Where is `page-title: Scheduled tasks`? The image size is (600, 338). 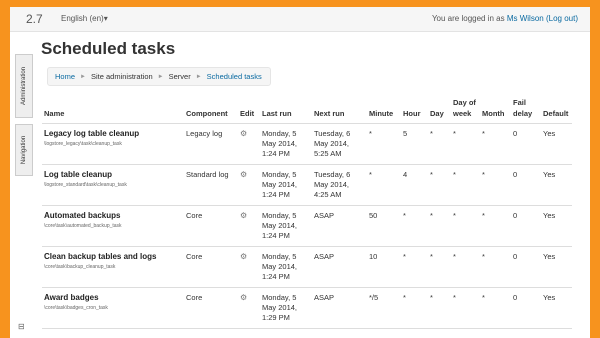
page-title: Scheduled tasks is located at coordinates (108, 48).